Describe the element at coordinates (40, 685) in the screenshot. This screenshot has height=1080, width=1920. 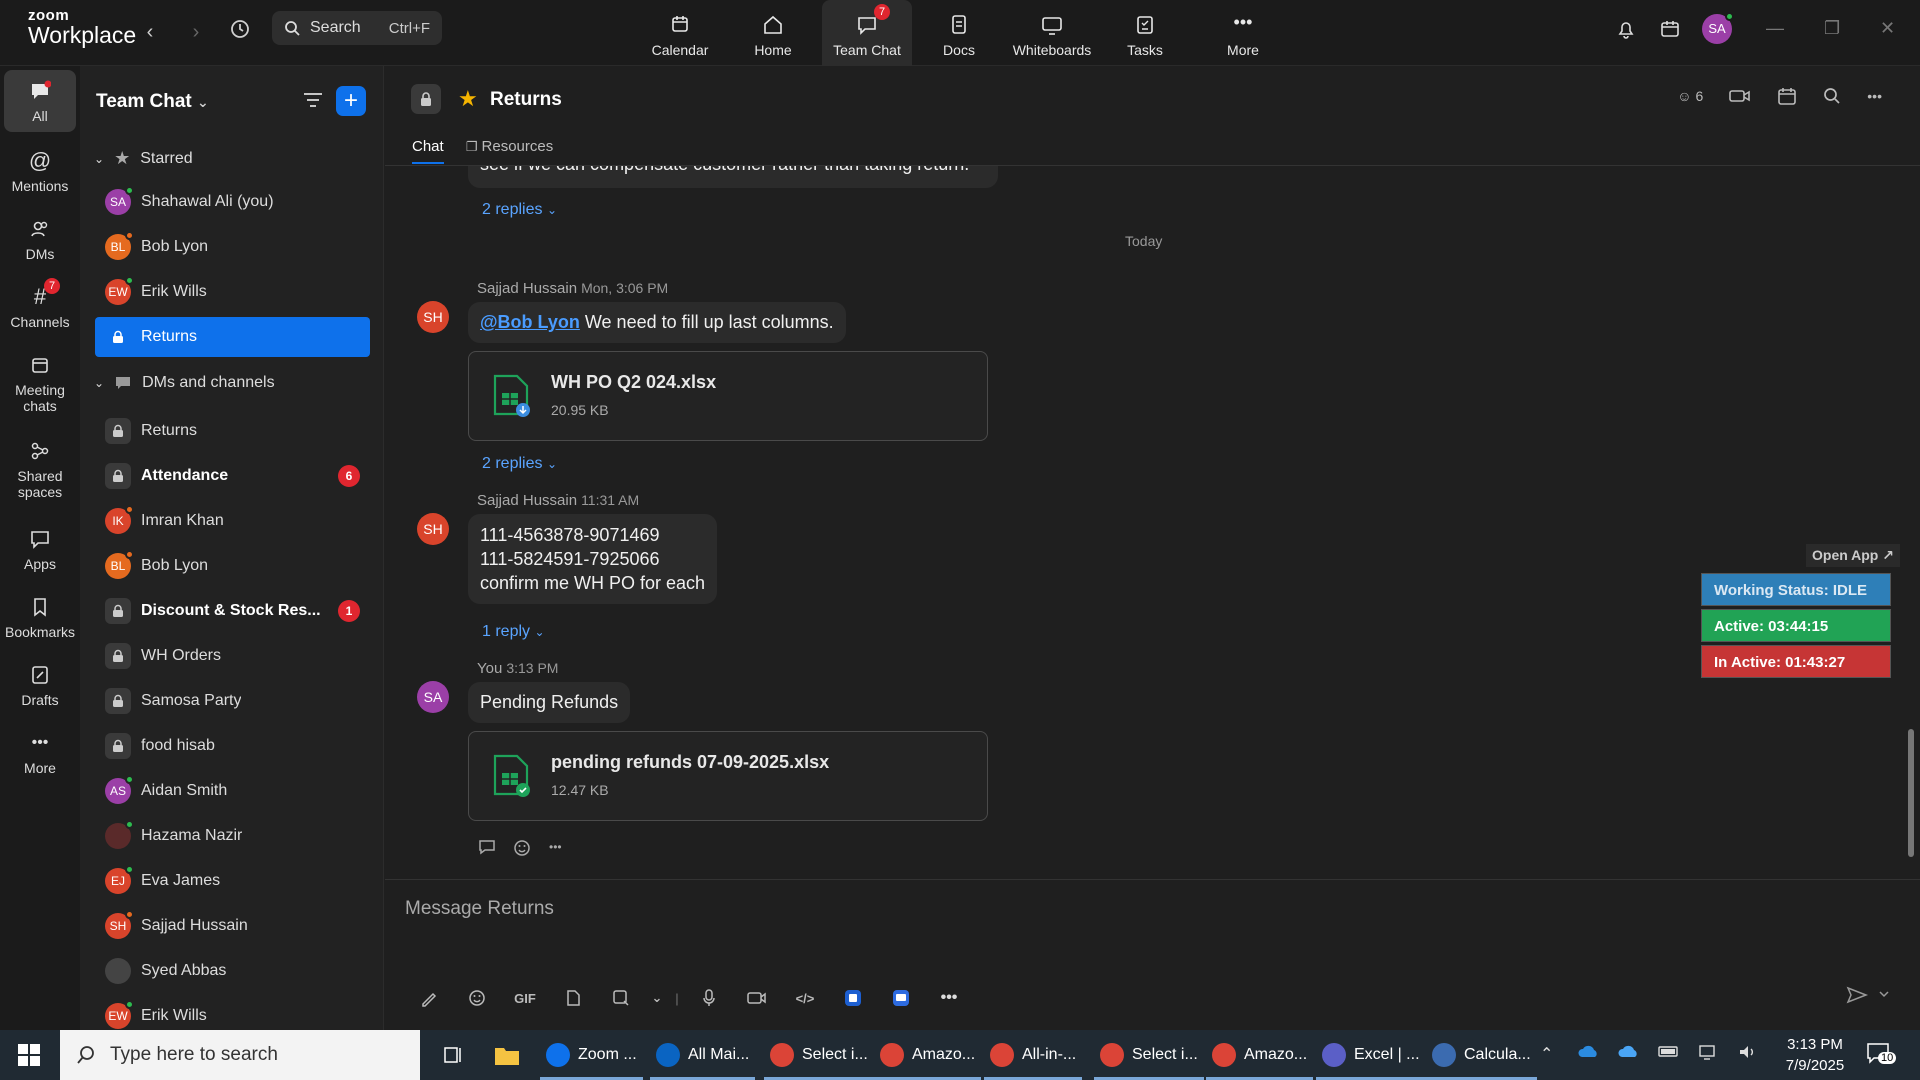
I see `rail-drafts: Drafts` at that location.